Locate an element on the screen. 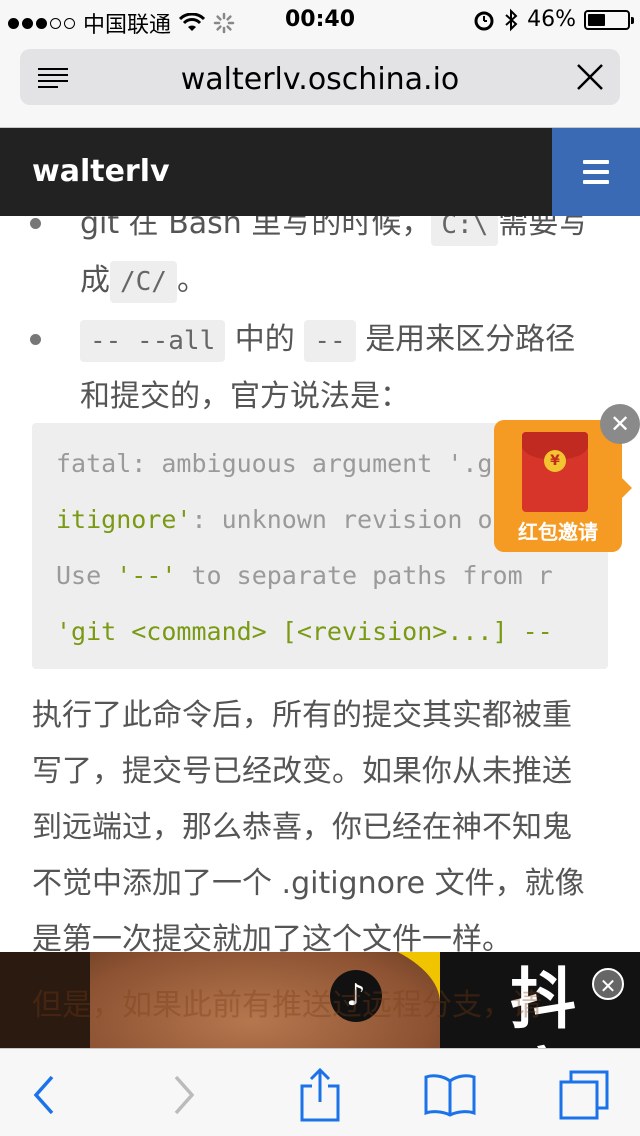 This screenshot has height=1136, width=640. code-line: fatal: ambiguous argument '.gi is located at coordinates (282, 463).